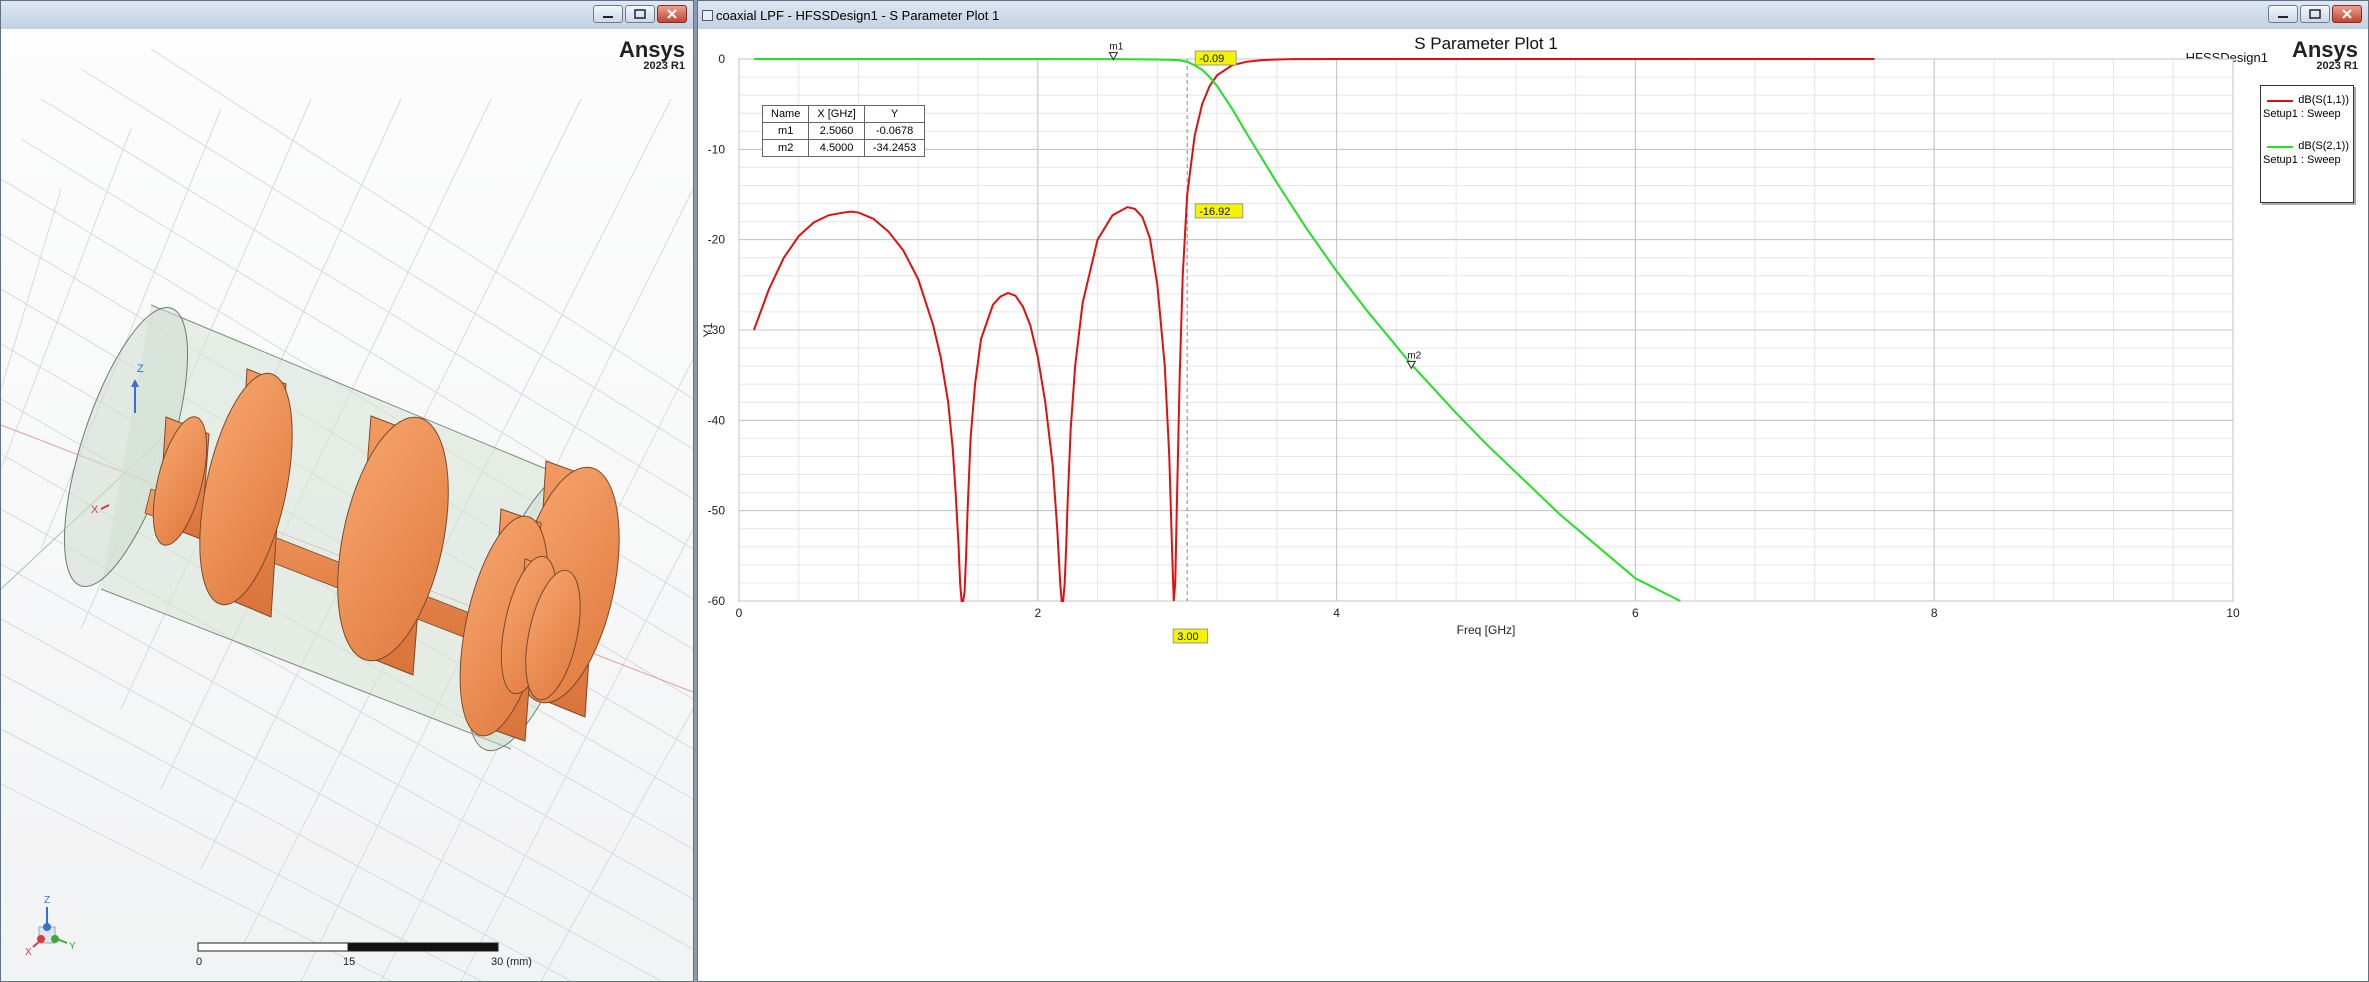 Image resolution: width=2369 pixels, height=982 pixels. What do you see at coordinates (836, 148) in the screenshot?
I see `marker-cell: 4.5000` at bounding box center [836, 148].